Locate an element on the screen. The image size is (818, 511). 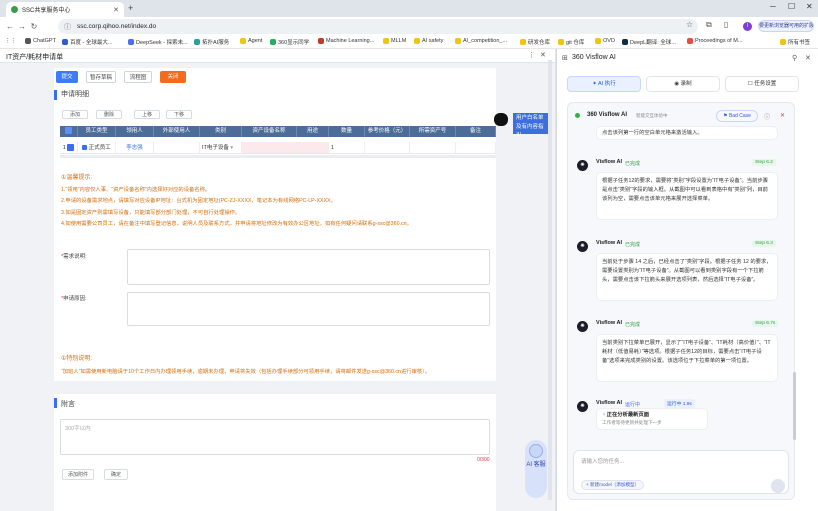
pin-icon: ⚲ is located at coordinates (794, 58).